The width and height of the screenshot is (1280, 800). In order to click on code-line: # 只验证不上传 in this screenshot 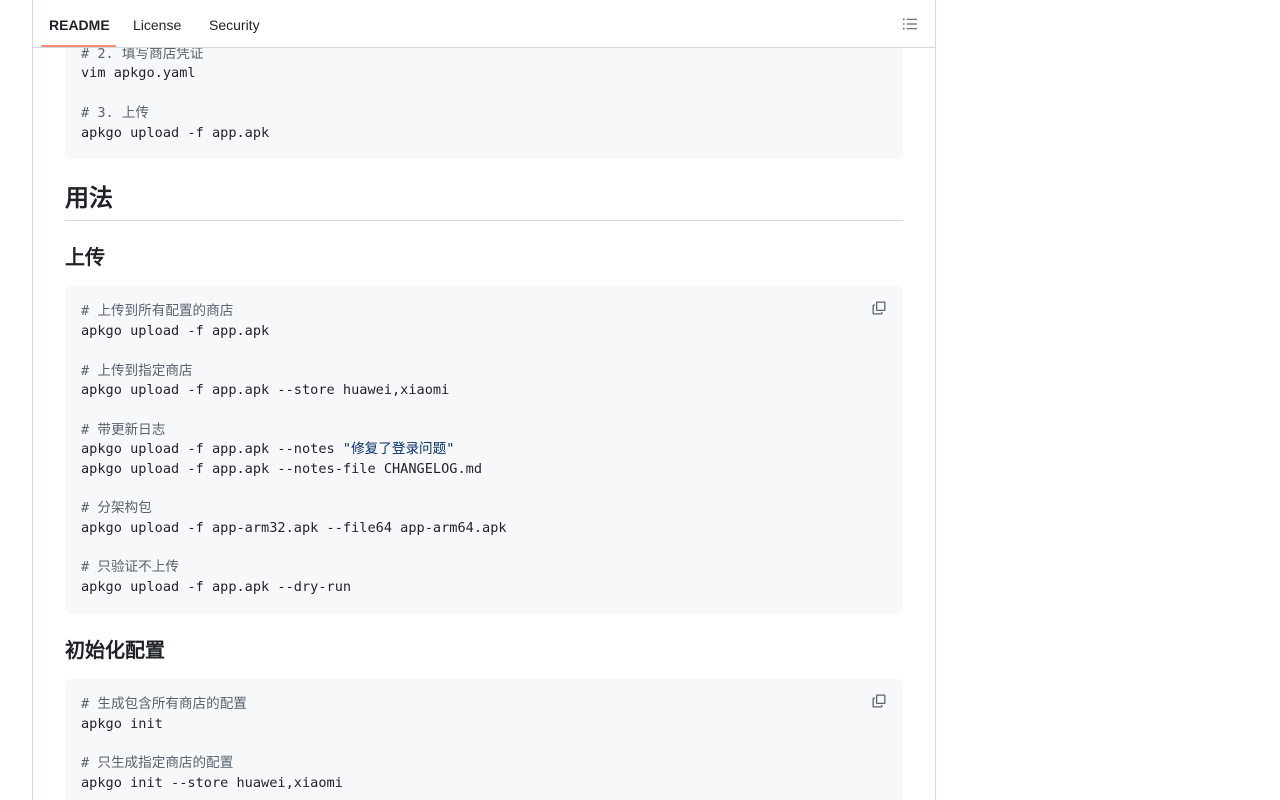, I will do `click(130, 567)`.